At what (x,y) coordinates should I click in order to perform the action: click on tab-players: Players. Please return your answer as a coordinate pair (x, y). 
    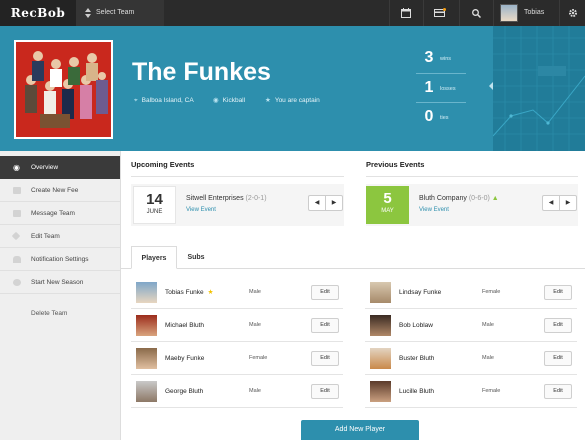
    Looking at the image, I should click on (154, 257).